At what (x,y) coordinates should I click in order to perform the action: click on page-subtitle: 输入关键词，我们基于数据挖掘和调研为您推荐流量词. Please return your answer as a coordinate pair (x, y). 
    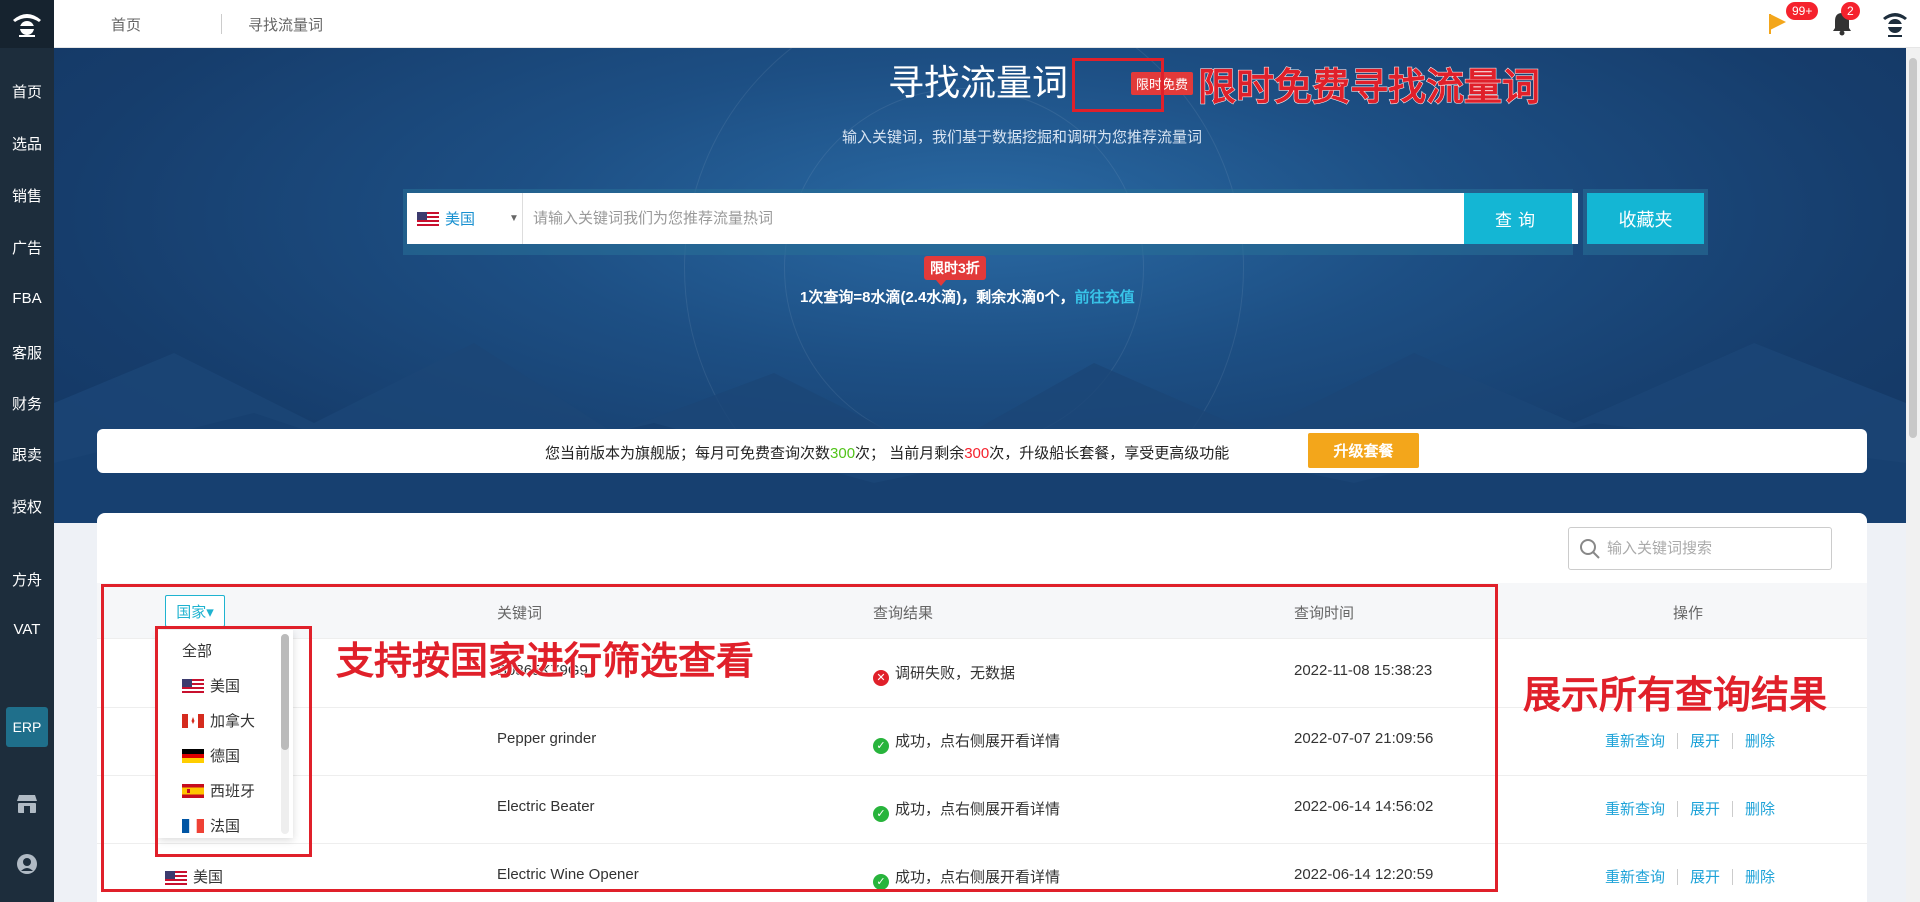
    Looking at the image, I should click on (1022, 137).